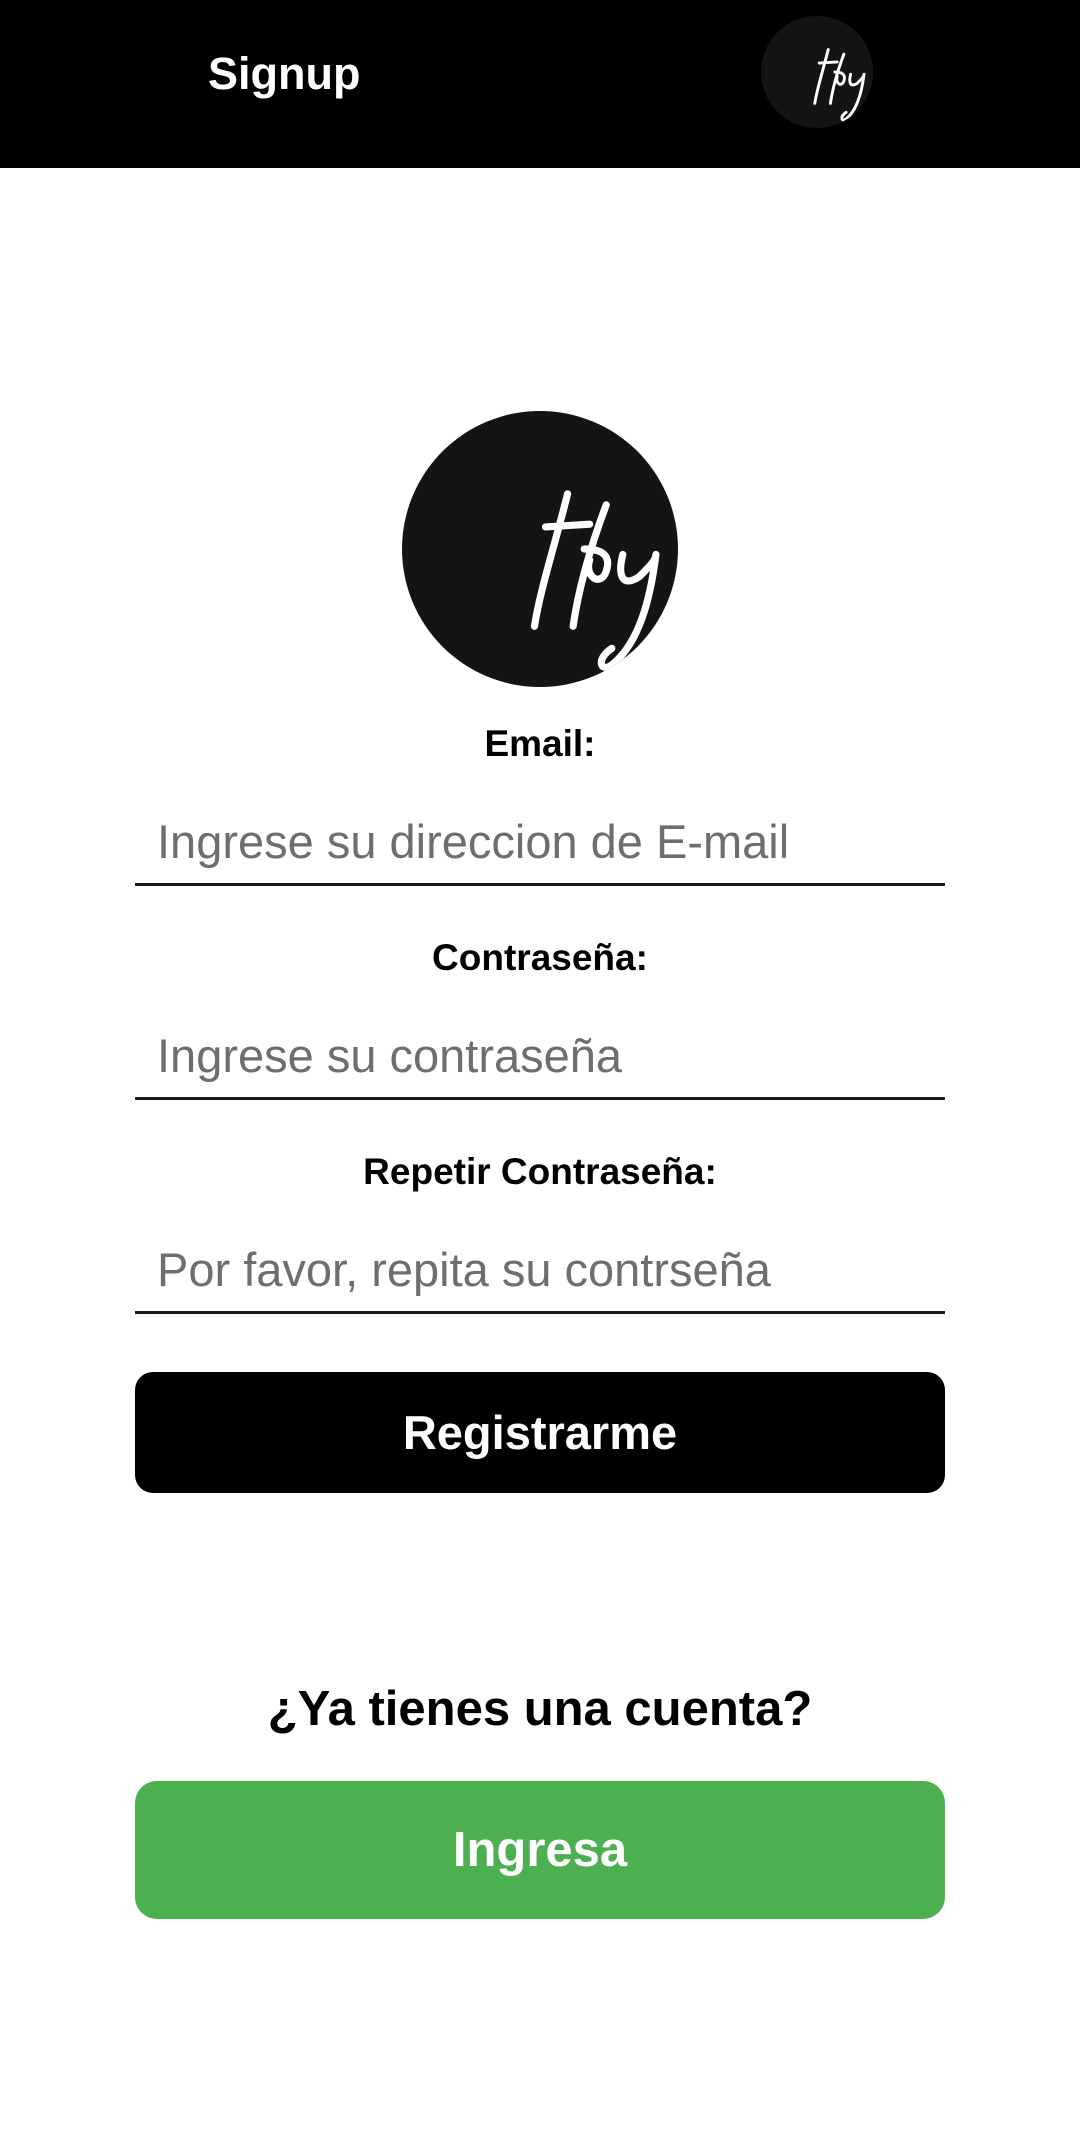  I want to click on password-field, so click(540, 1057).